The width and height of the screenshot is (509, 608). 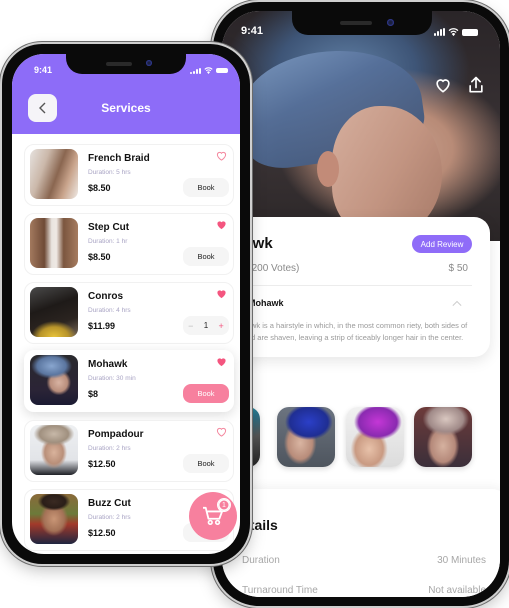 I want to click on service-duration: Duration: 30 min, so click(x=112, y=378).